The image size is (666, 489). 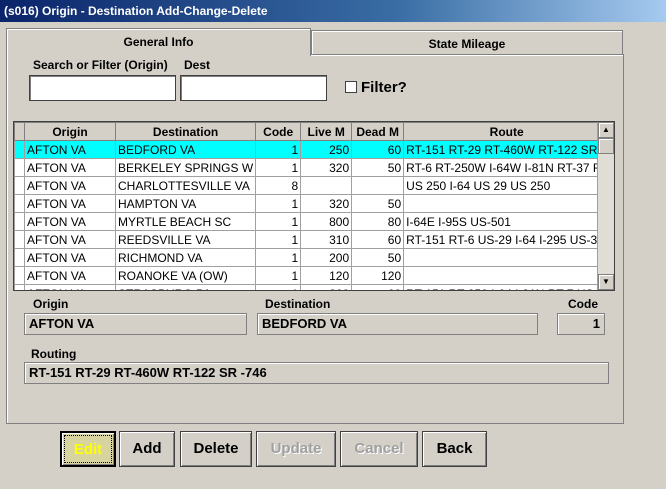 I want to click on detail-origin-value: AFTON VA, so click(x=135, y=324).